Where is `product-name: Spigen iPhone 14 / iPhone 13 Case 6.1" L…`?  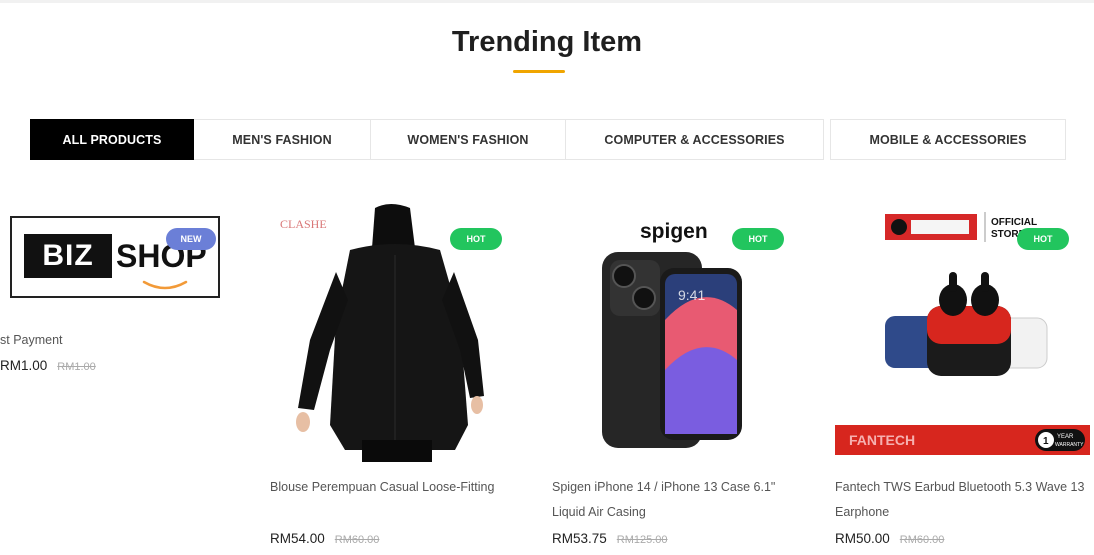
product-name: Spigen iPhone 14 / iPhone 13 Case 6.1" L… is located at coordinates (677, 500).